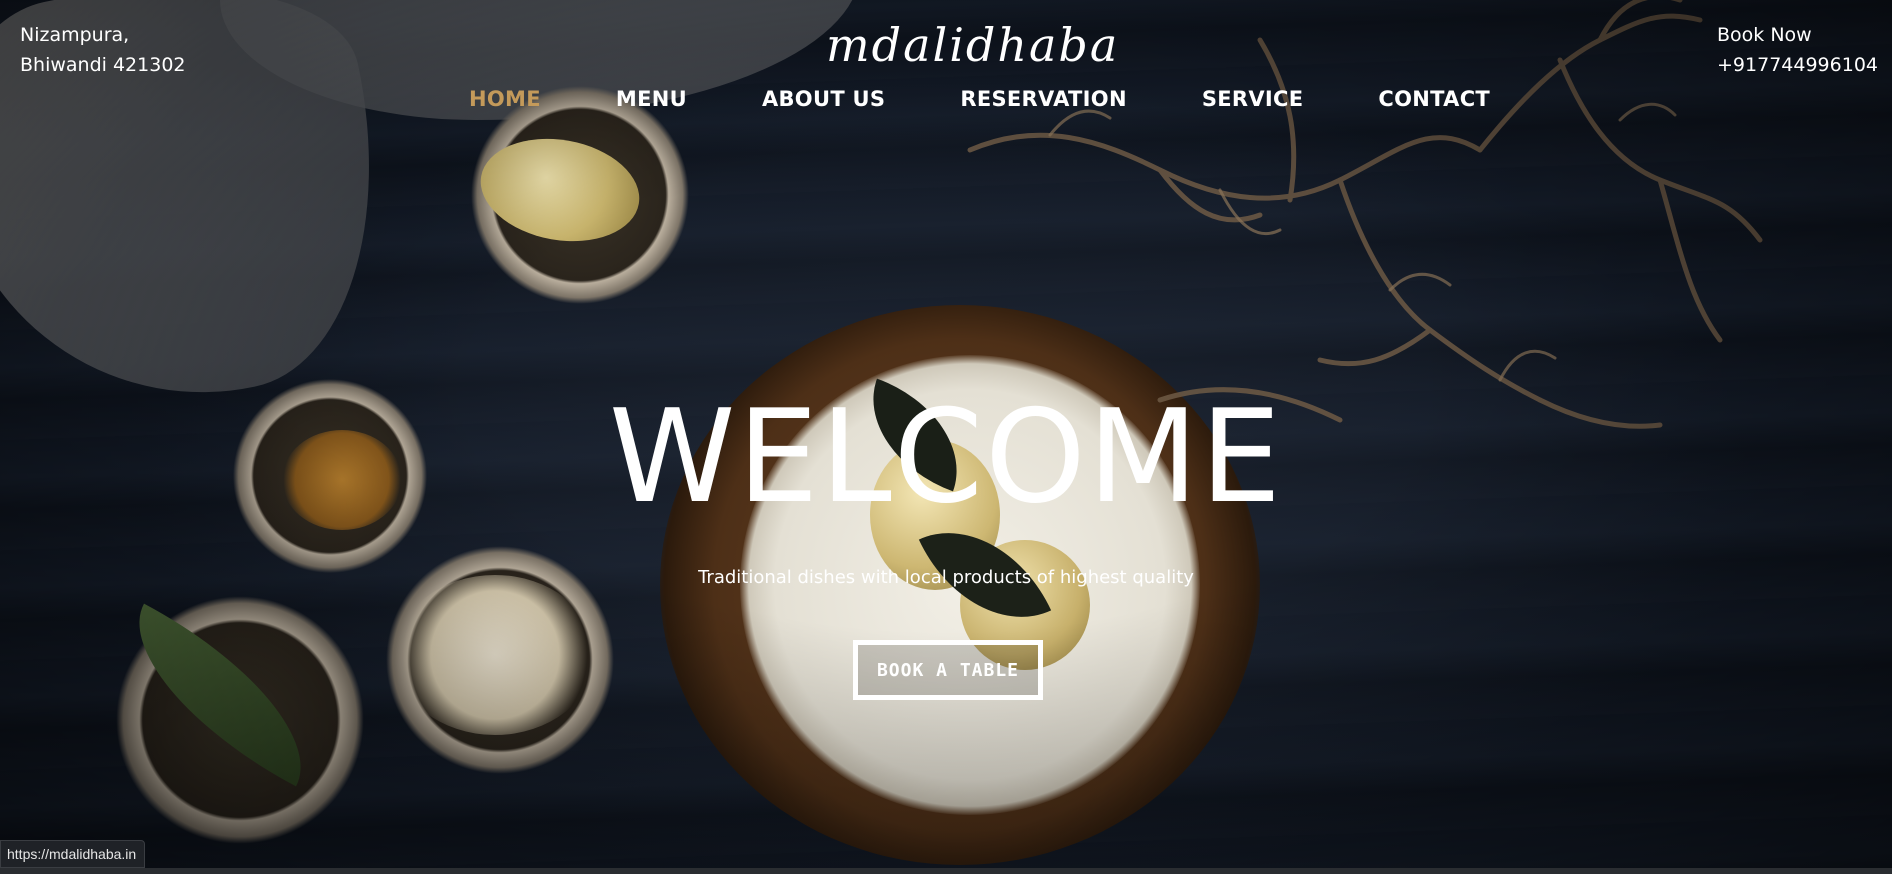 The width and height of the screenshot is (1892, 874). Describe the element at coordinates (505, 99) in the screenshot. I see `nav-item-home: HOME` at that location.